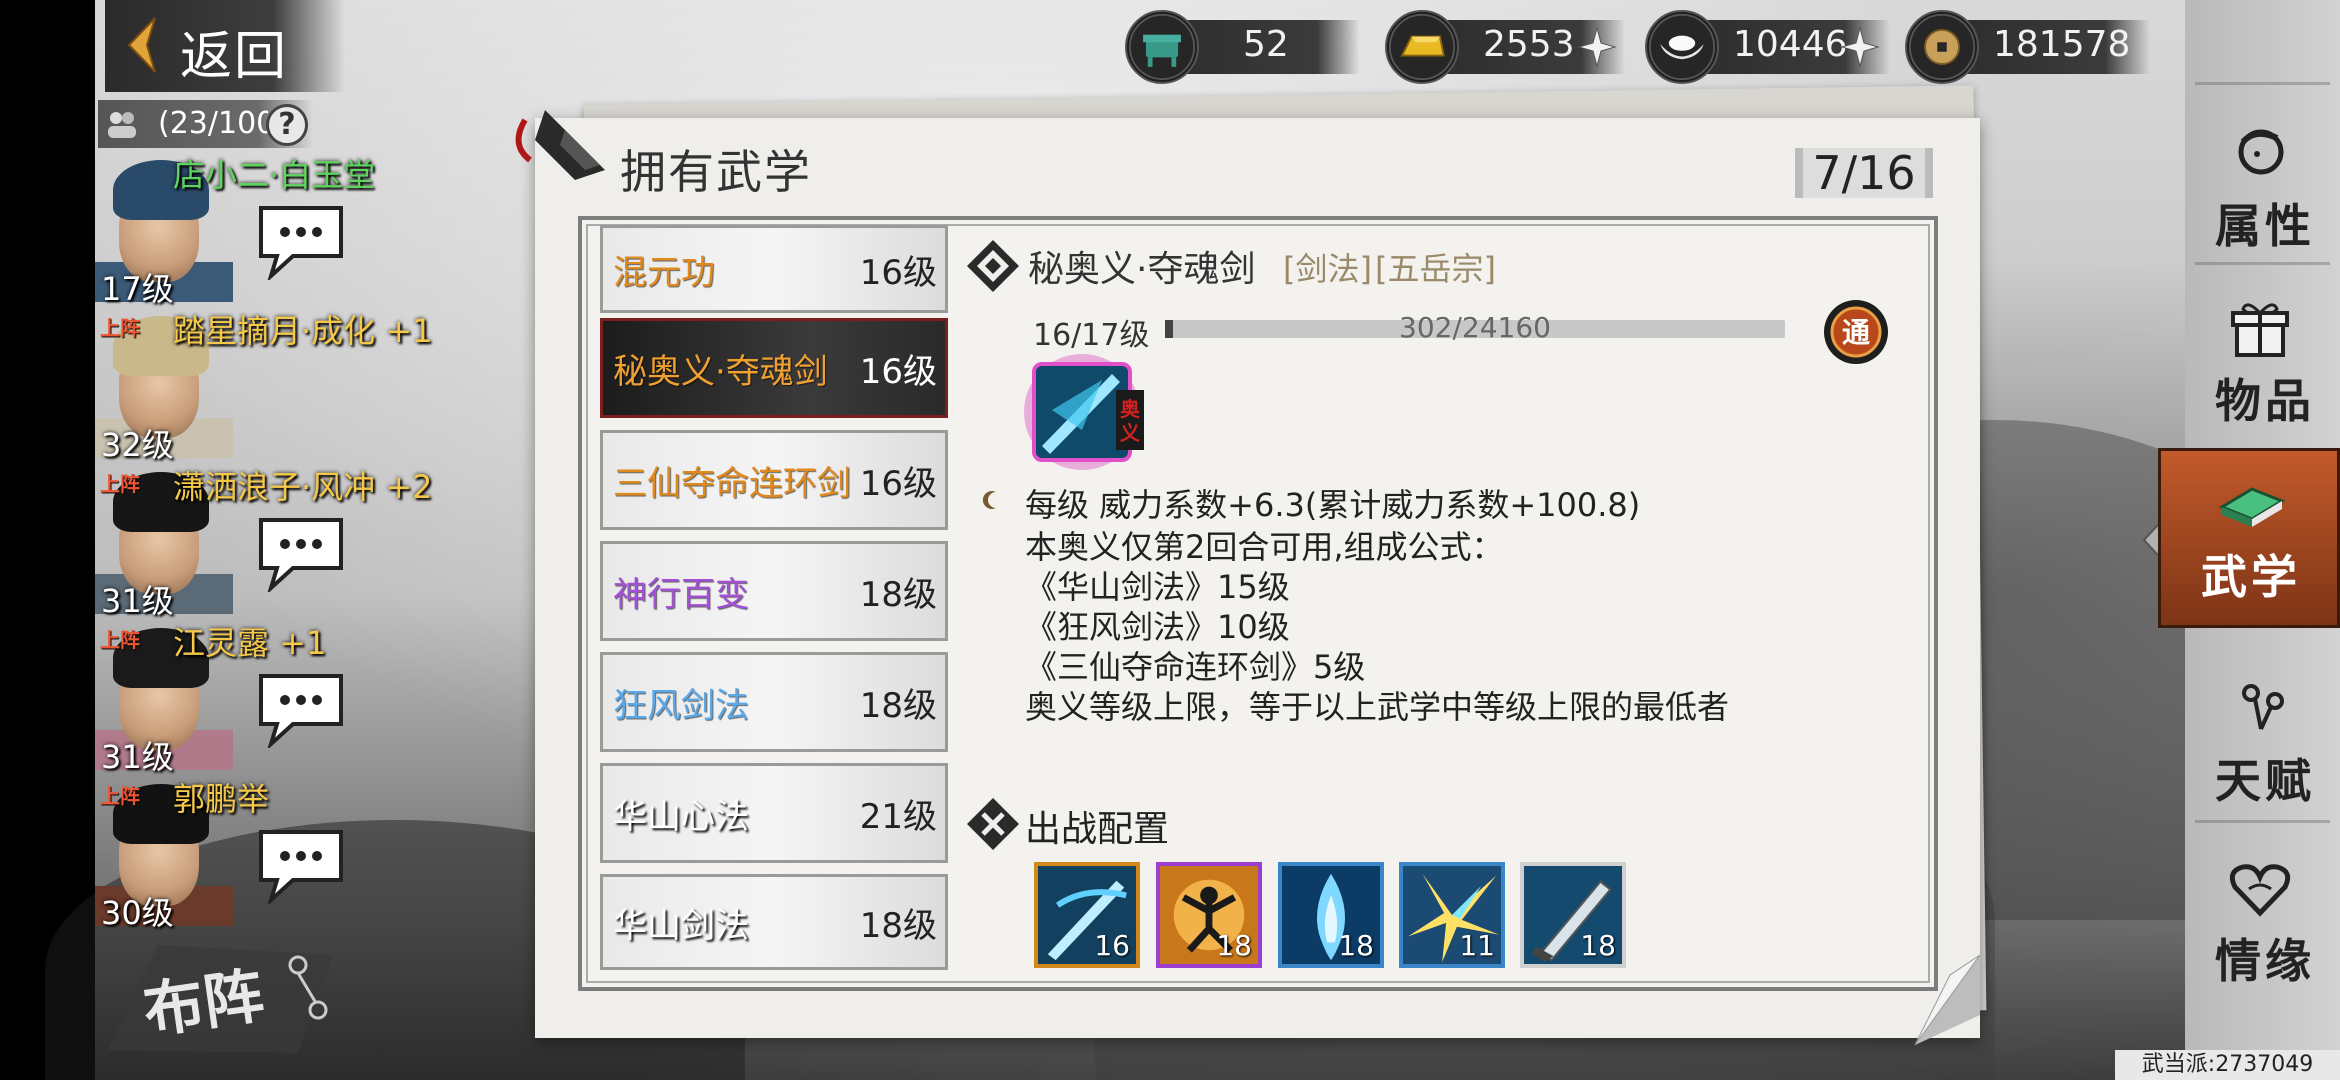  I want to click on skill-art-icon: 奥 义, so click(1084, 412).